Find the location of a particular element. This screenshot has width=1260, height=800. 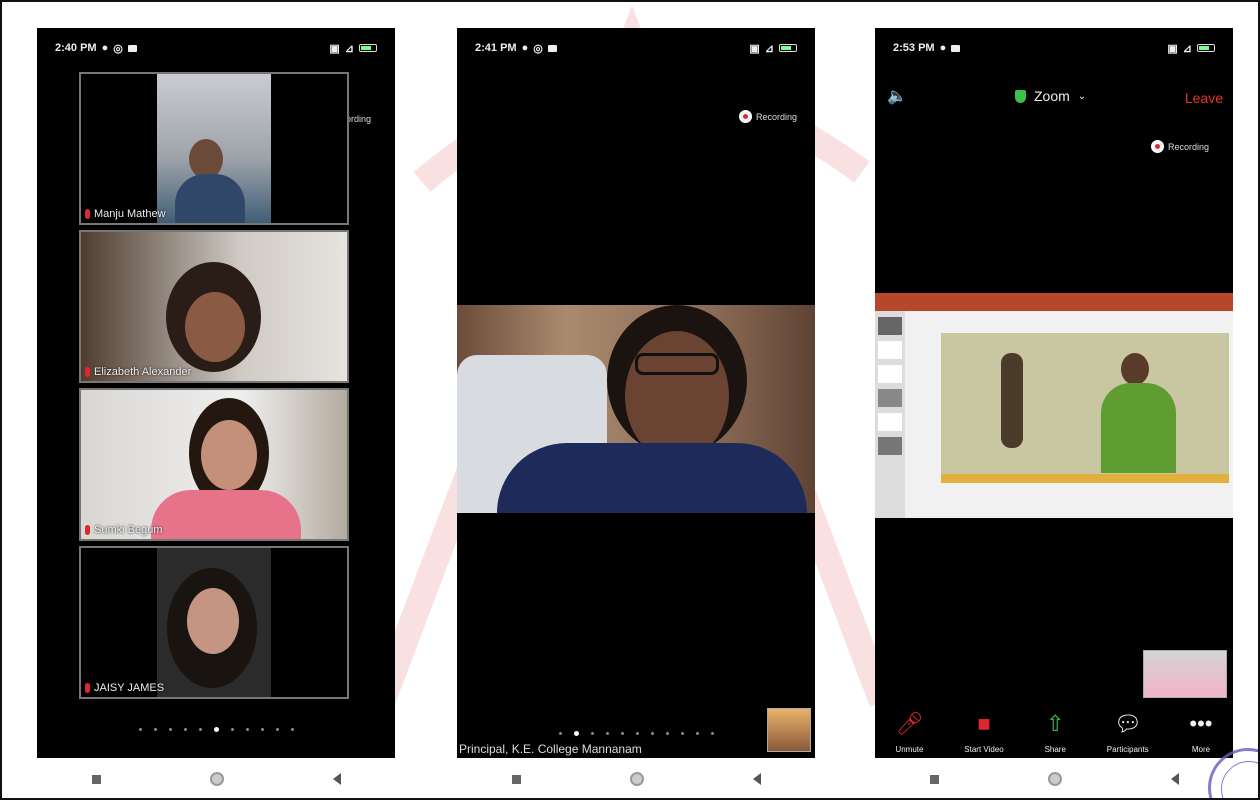

meeting-title-dropdown: Zoom ⌄ is located at coordinates (1050, 96).